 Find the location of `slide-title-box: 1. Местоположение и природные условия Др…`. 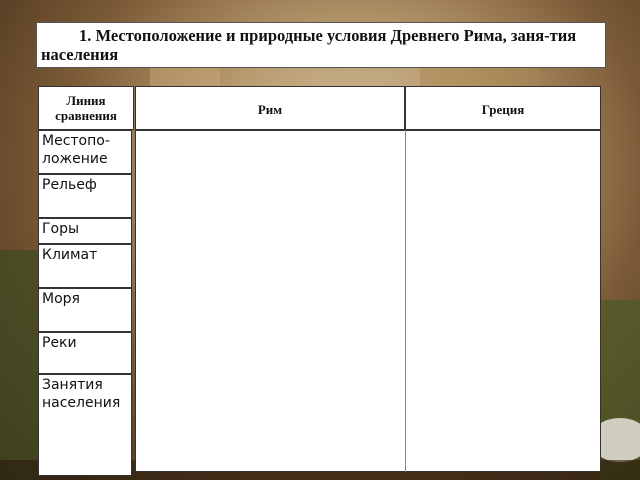

slide-title-box: 1. Местоположение и природные условия Др… is located at coordinates (321, 45).